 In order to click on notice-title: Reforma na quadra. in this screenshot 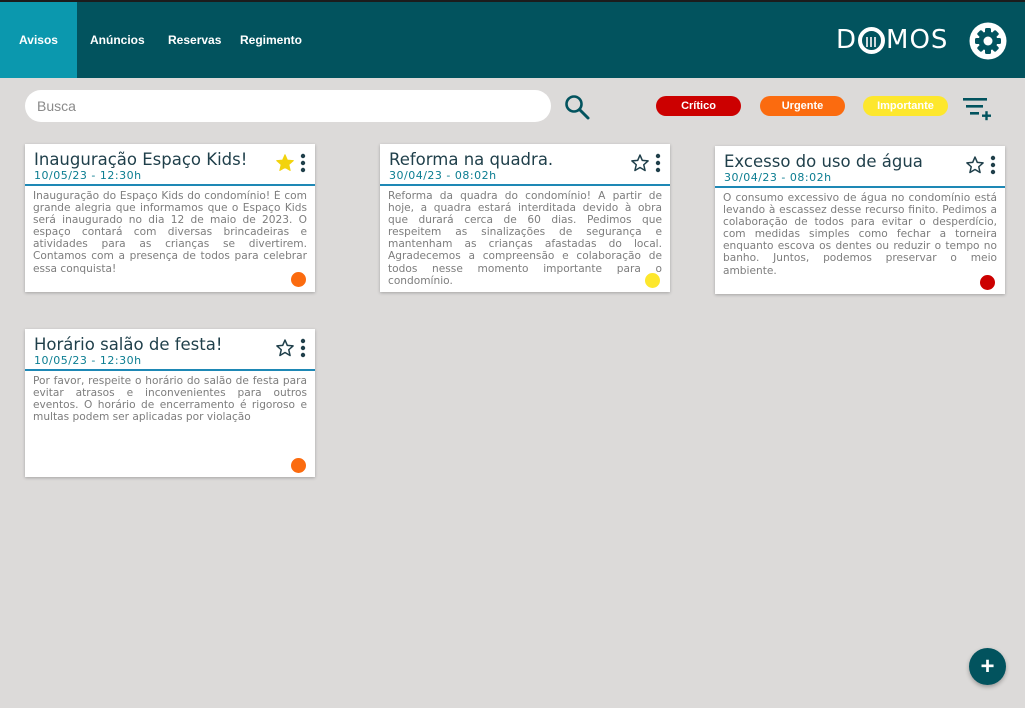, I will do `click(471, 159)`.